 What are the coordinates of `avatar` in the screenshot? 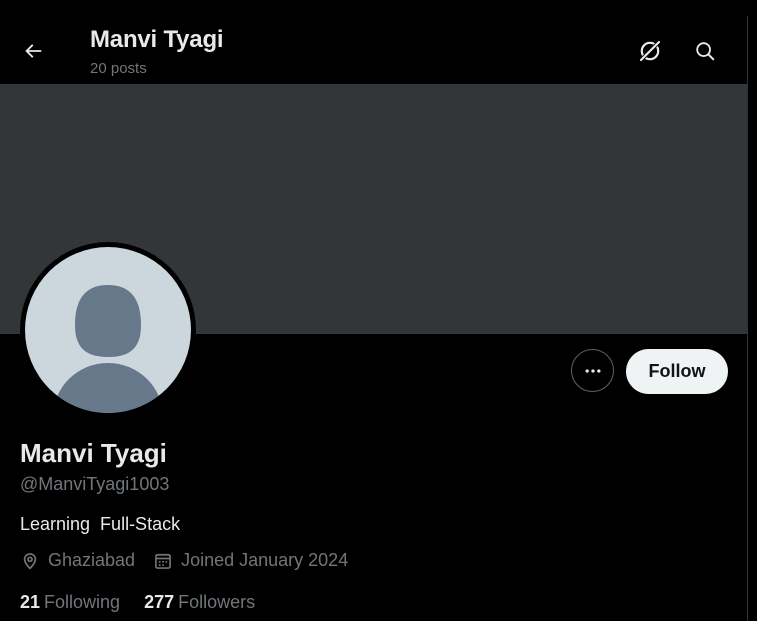 It's located at (108, 330).